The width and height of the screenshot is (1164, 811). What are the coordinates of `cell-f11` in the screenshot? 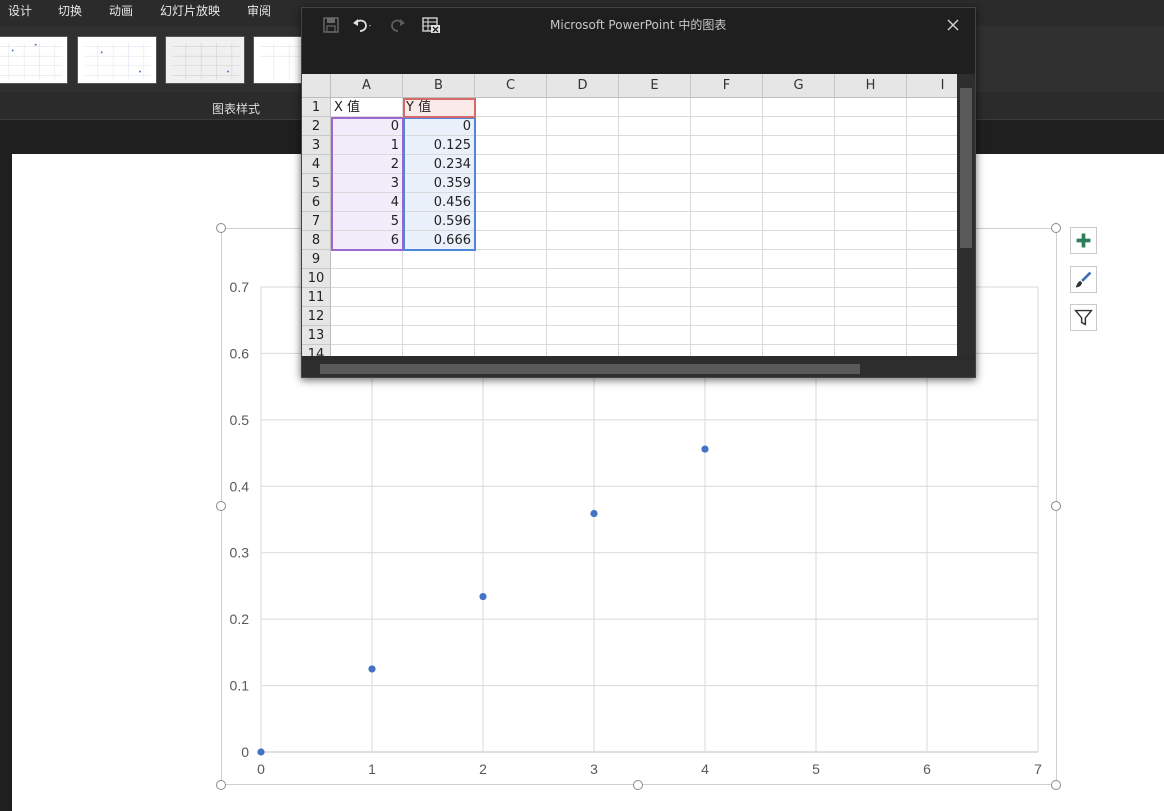 It's located at (727, 297).